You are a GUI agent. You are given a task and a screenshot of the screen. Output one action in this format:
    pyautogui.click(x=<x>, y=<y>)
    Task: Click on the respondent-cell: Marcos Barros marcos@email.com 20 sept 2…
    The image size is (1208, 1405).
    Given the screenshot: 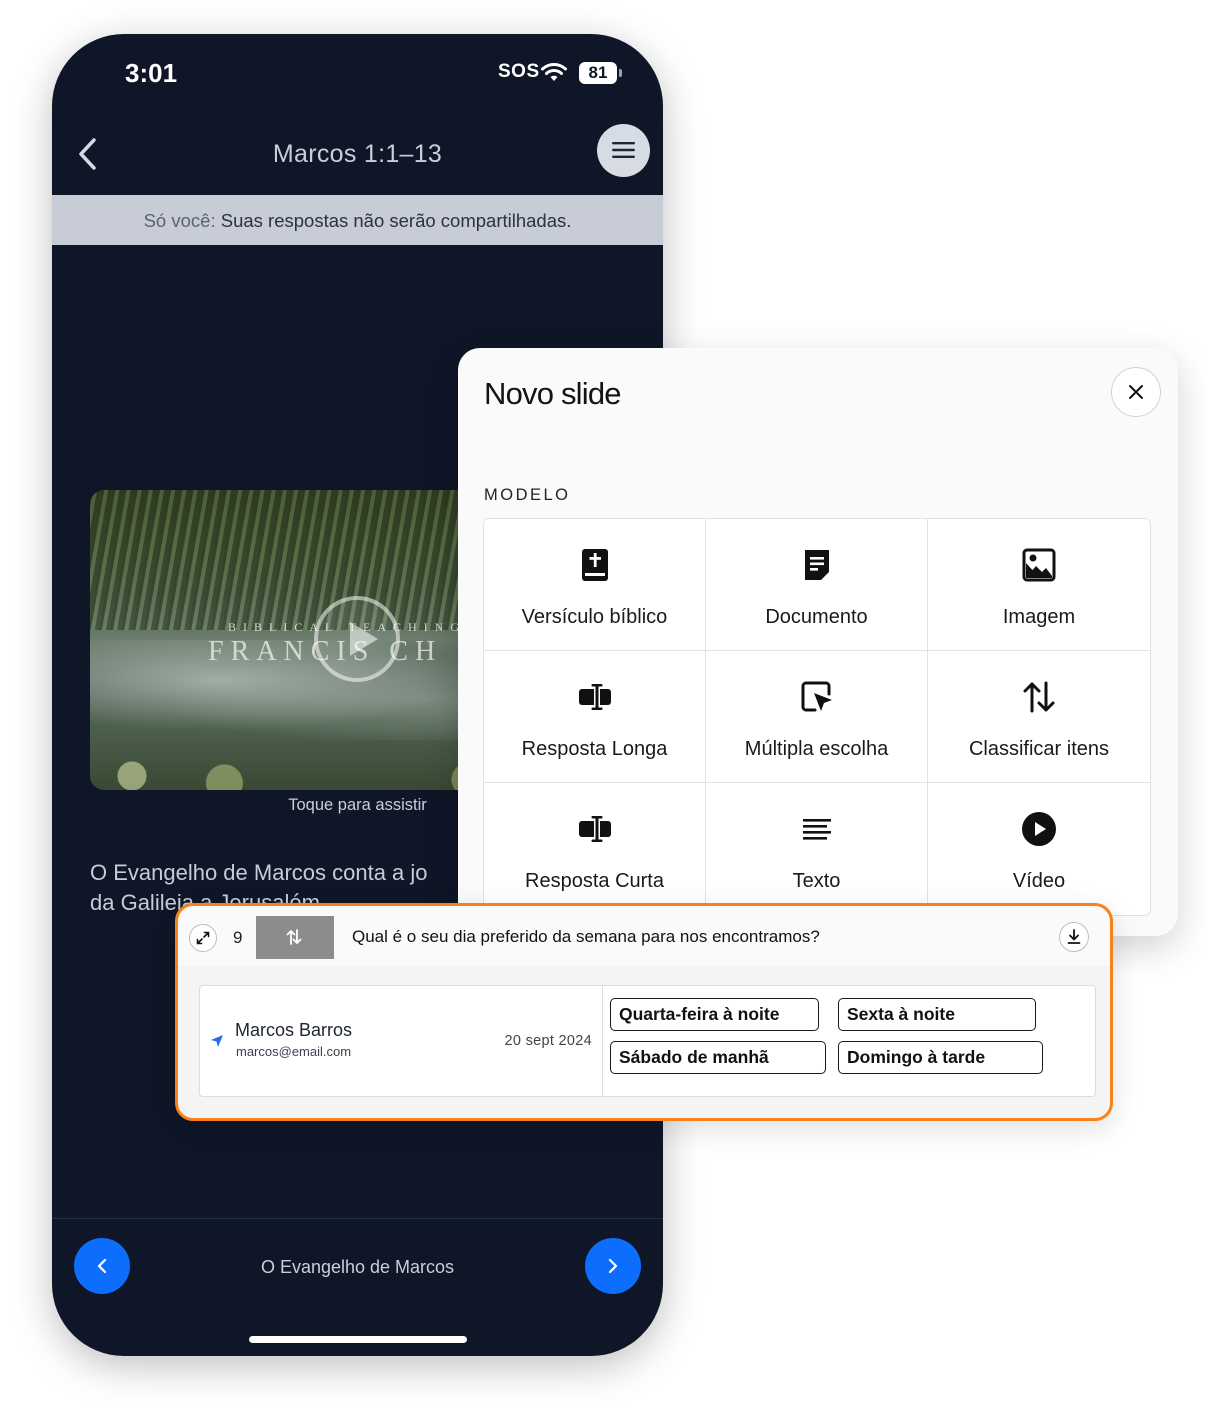 What is the action you would take?
    pyautogui.click(x=401, y=1041)
    